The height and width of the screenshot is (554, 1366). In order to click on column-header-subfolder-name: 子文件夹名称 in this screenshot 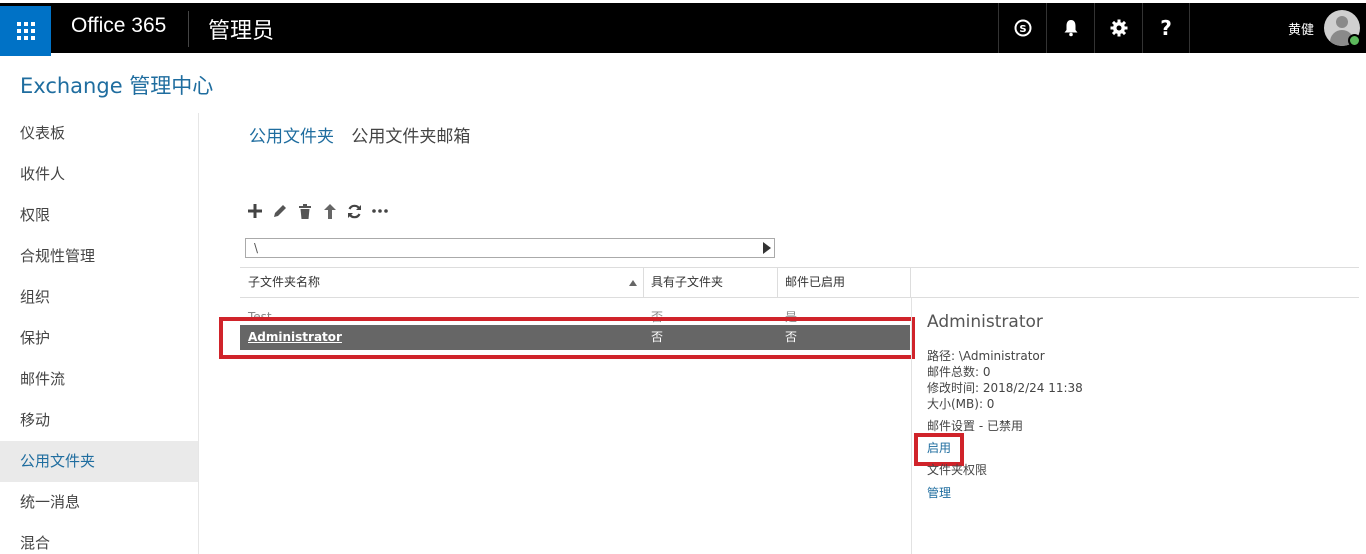, I will do `click(440, 282)`.